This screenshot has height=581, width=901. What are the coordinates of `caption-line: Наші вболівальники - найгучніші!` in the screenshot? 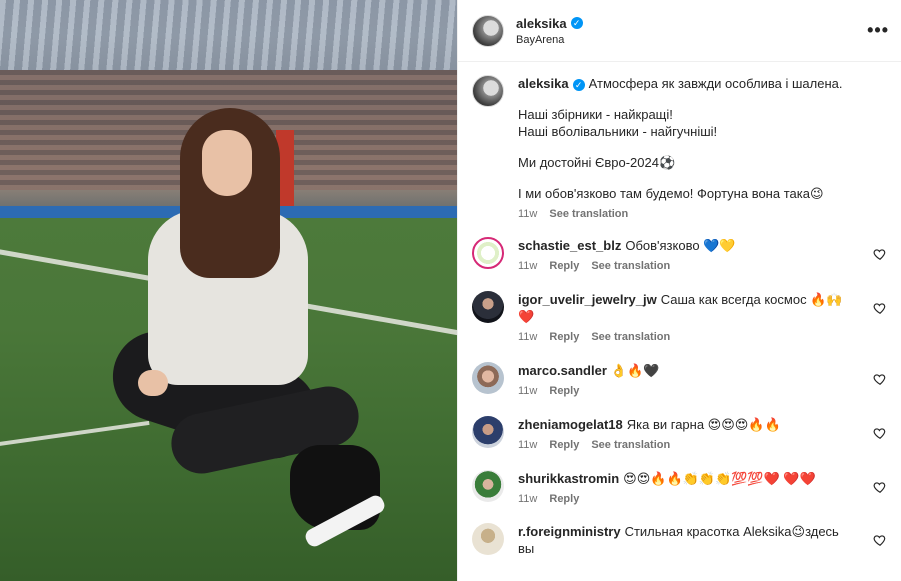 It's located at (618, 131).